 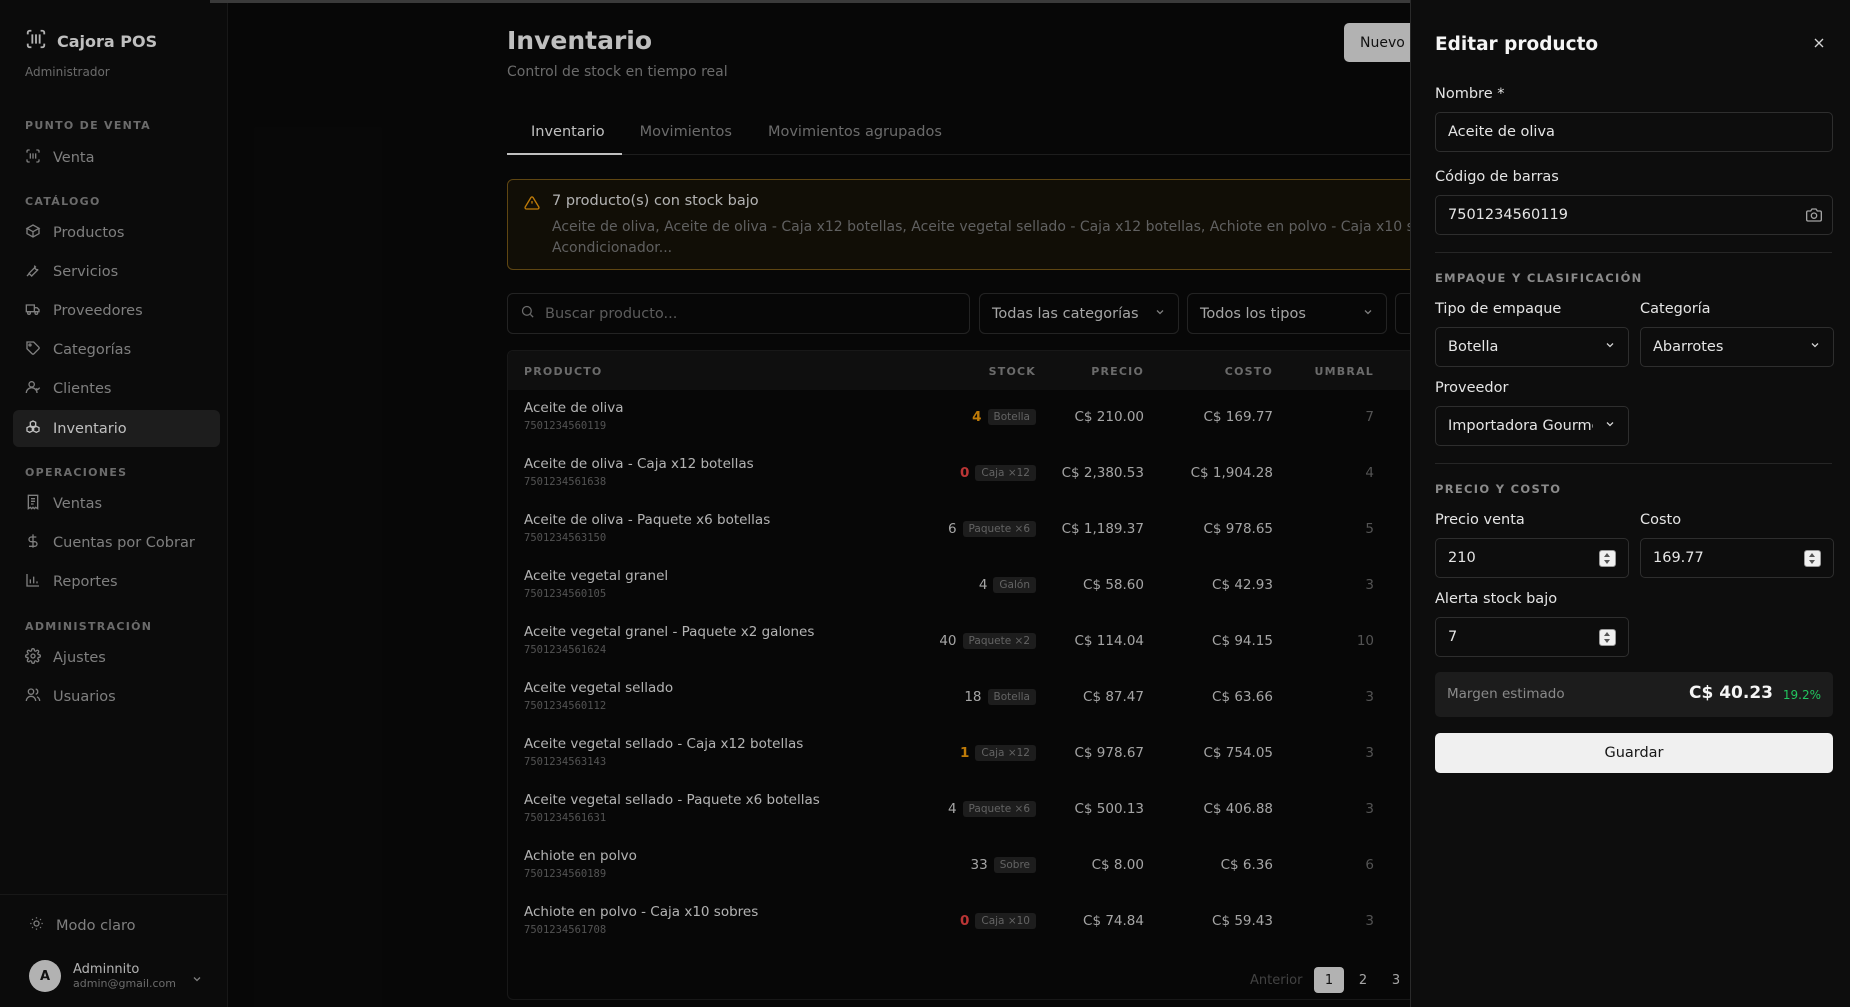 I want to click on unit-badge: Caja ×10, so click(x=1005, y=921).